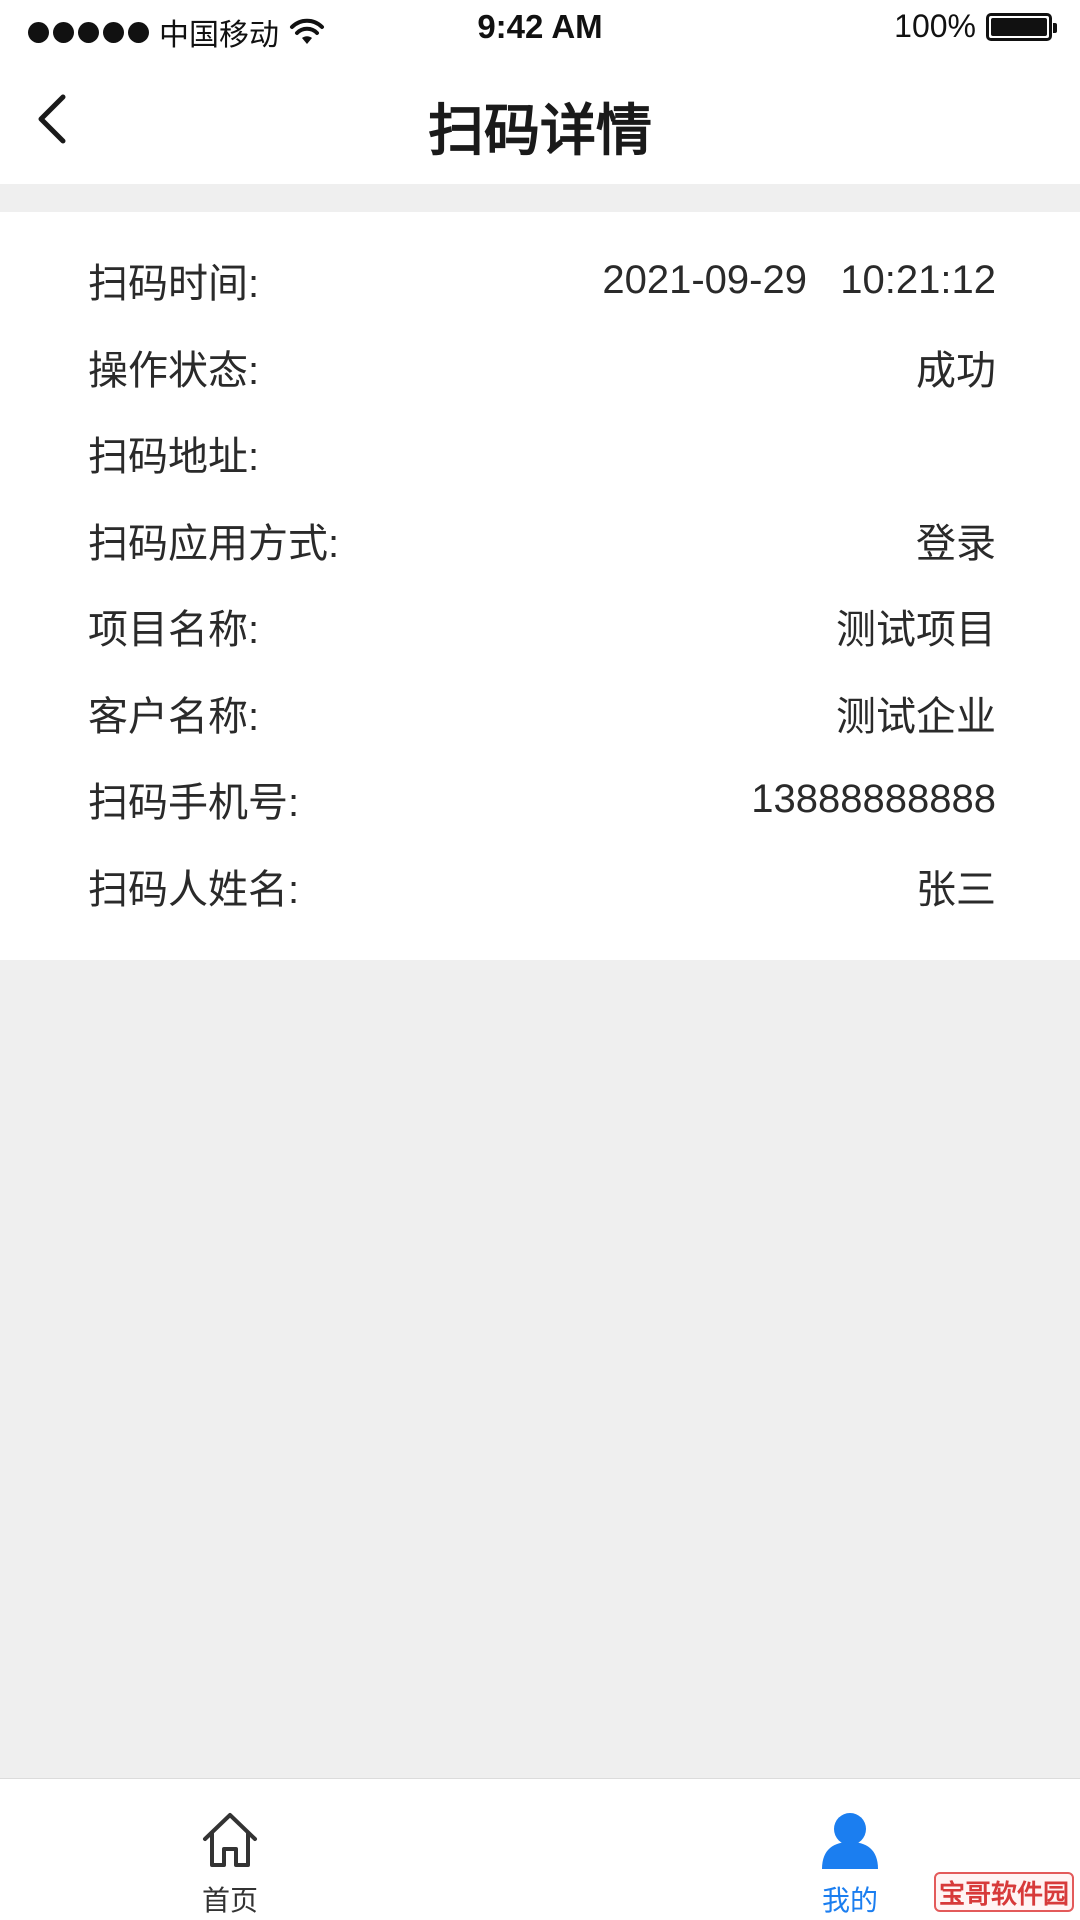 Image resolution: width=1080 pixels, height=1920 pixels. I want to click on watermark-badge: 宝哥软件园, so click(1004, 1892).